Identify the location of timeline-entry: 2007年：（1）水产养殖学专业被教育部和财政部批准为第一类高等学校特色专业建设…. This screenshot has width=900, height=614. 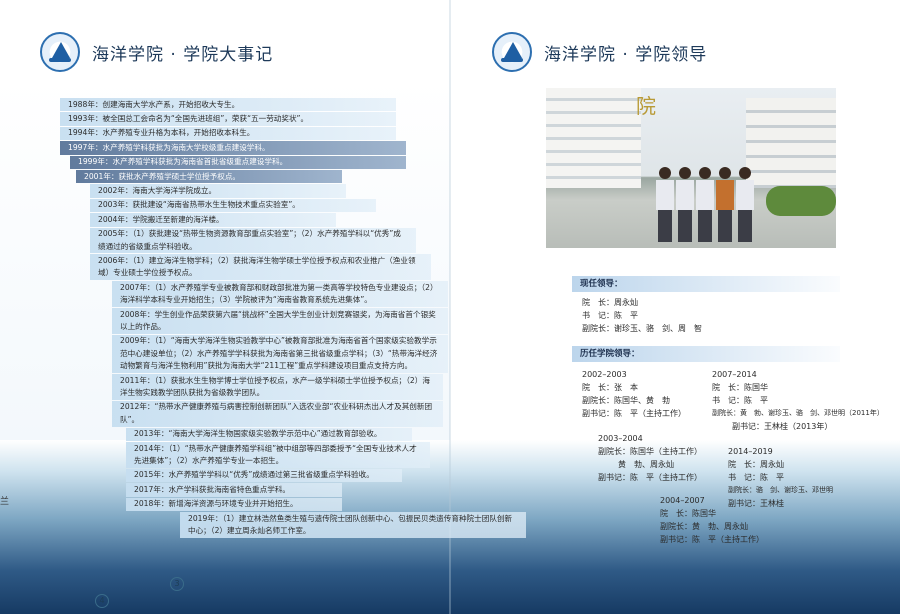
(280, 294).